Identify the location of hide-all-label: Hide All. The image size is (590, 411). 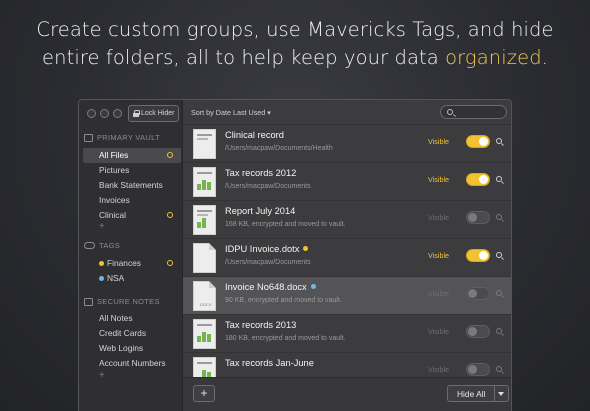
(471, 394).